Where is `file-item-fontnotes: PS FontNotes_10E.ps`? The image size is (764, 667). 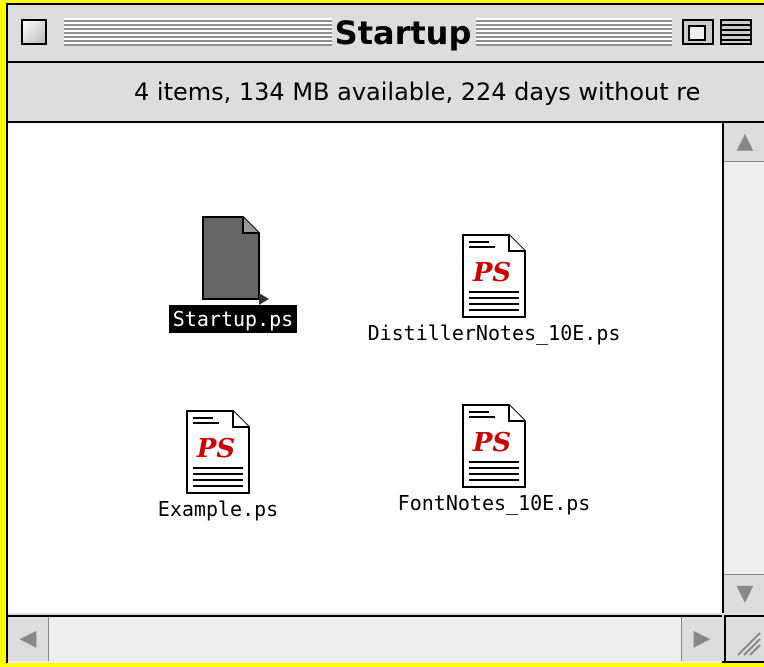 file-item-fontnotes: PS FontNotes_10E.ps is located at coordinates (494, 460).